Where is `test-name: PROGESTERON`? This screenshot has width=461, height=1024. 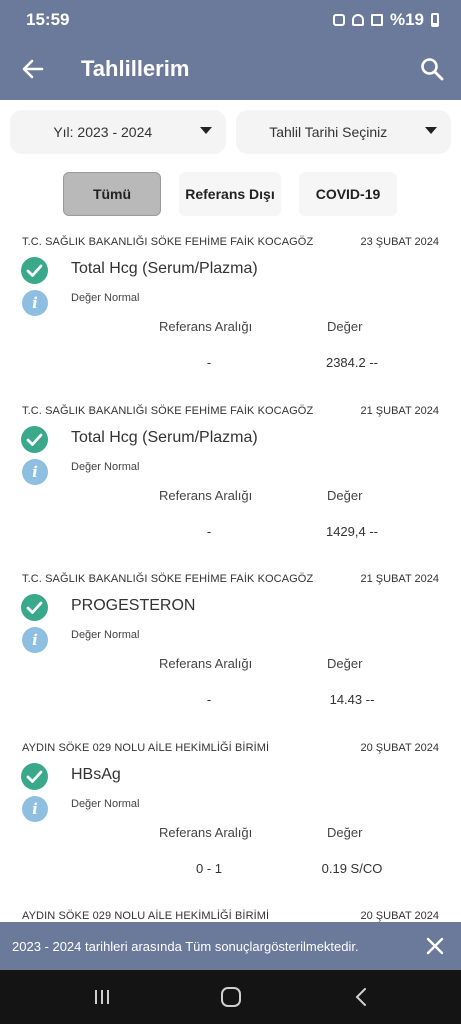
test-name: PROGESTERON is located at coordinates (133, 605).